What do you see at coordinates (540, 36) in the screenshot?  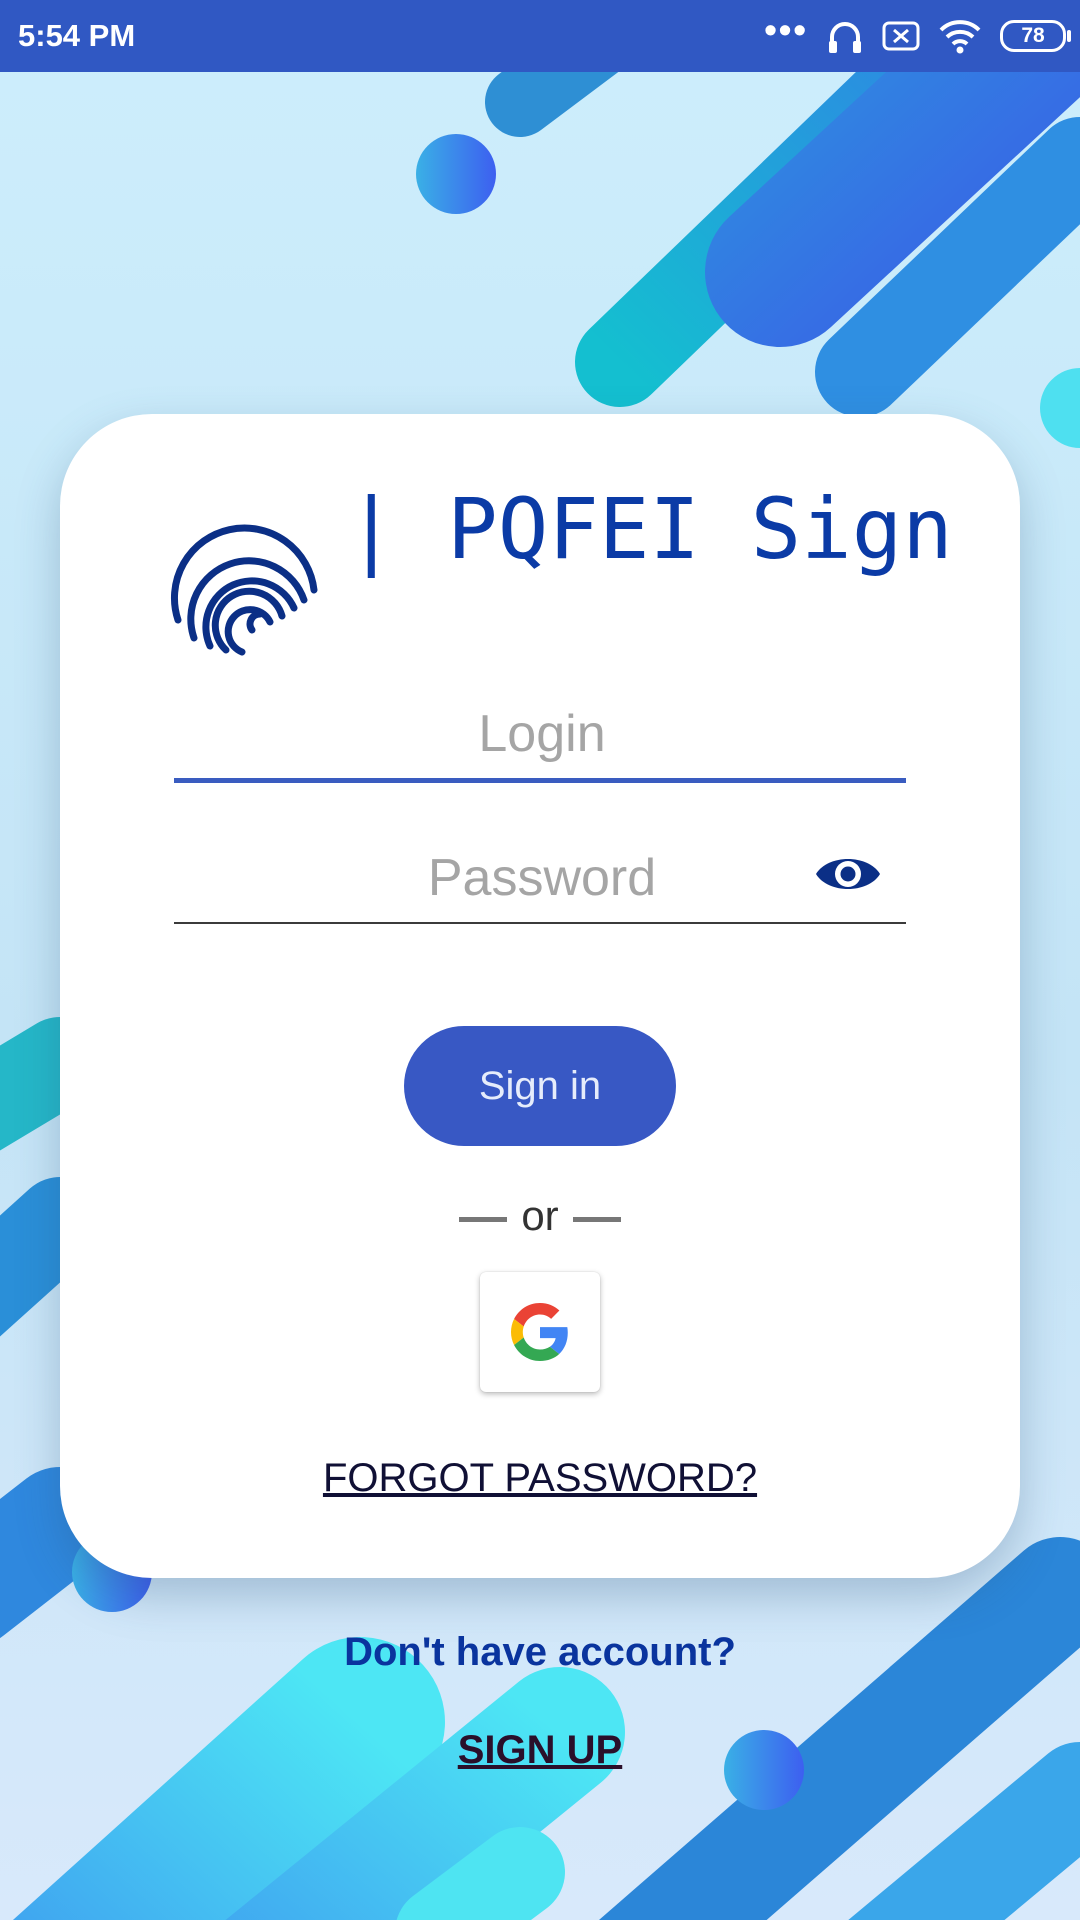 I see `status-bar: 5:54 PM ••• 78` at bounding box center [540, 36].